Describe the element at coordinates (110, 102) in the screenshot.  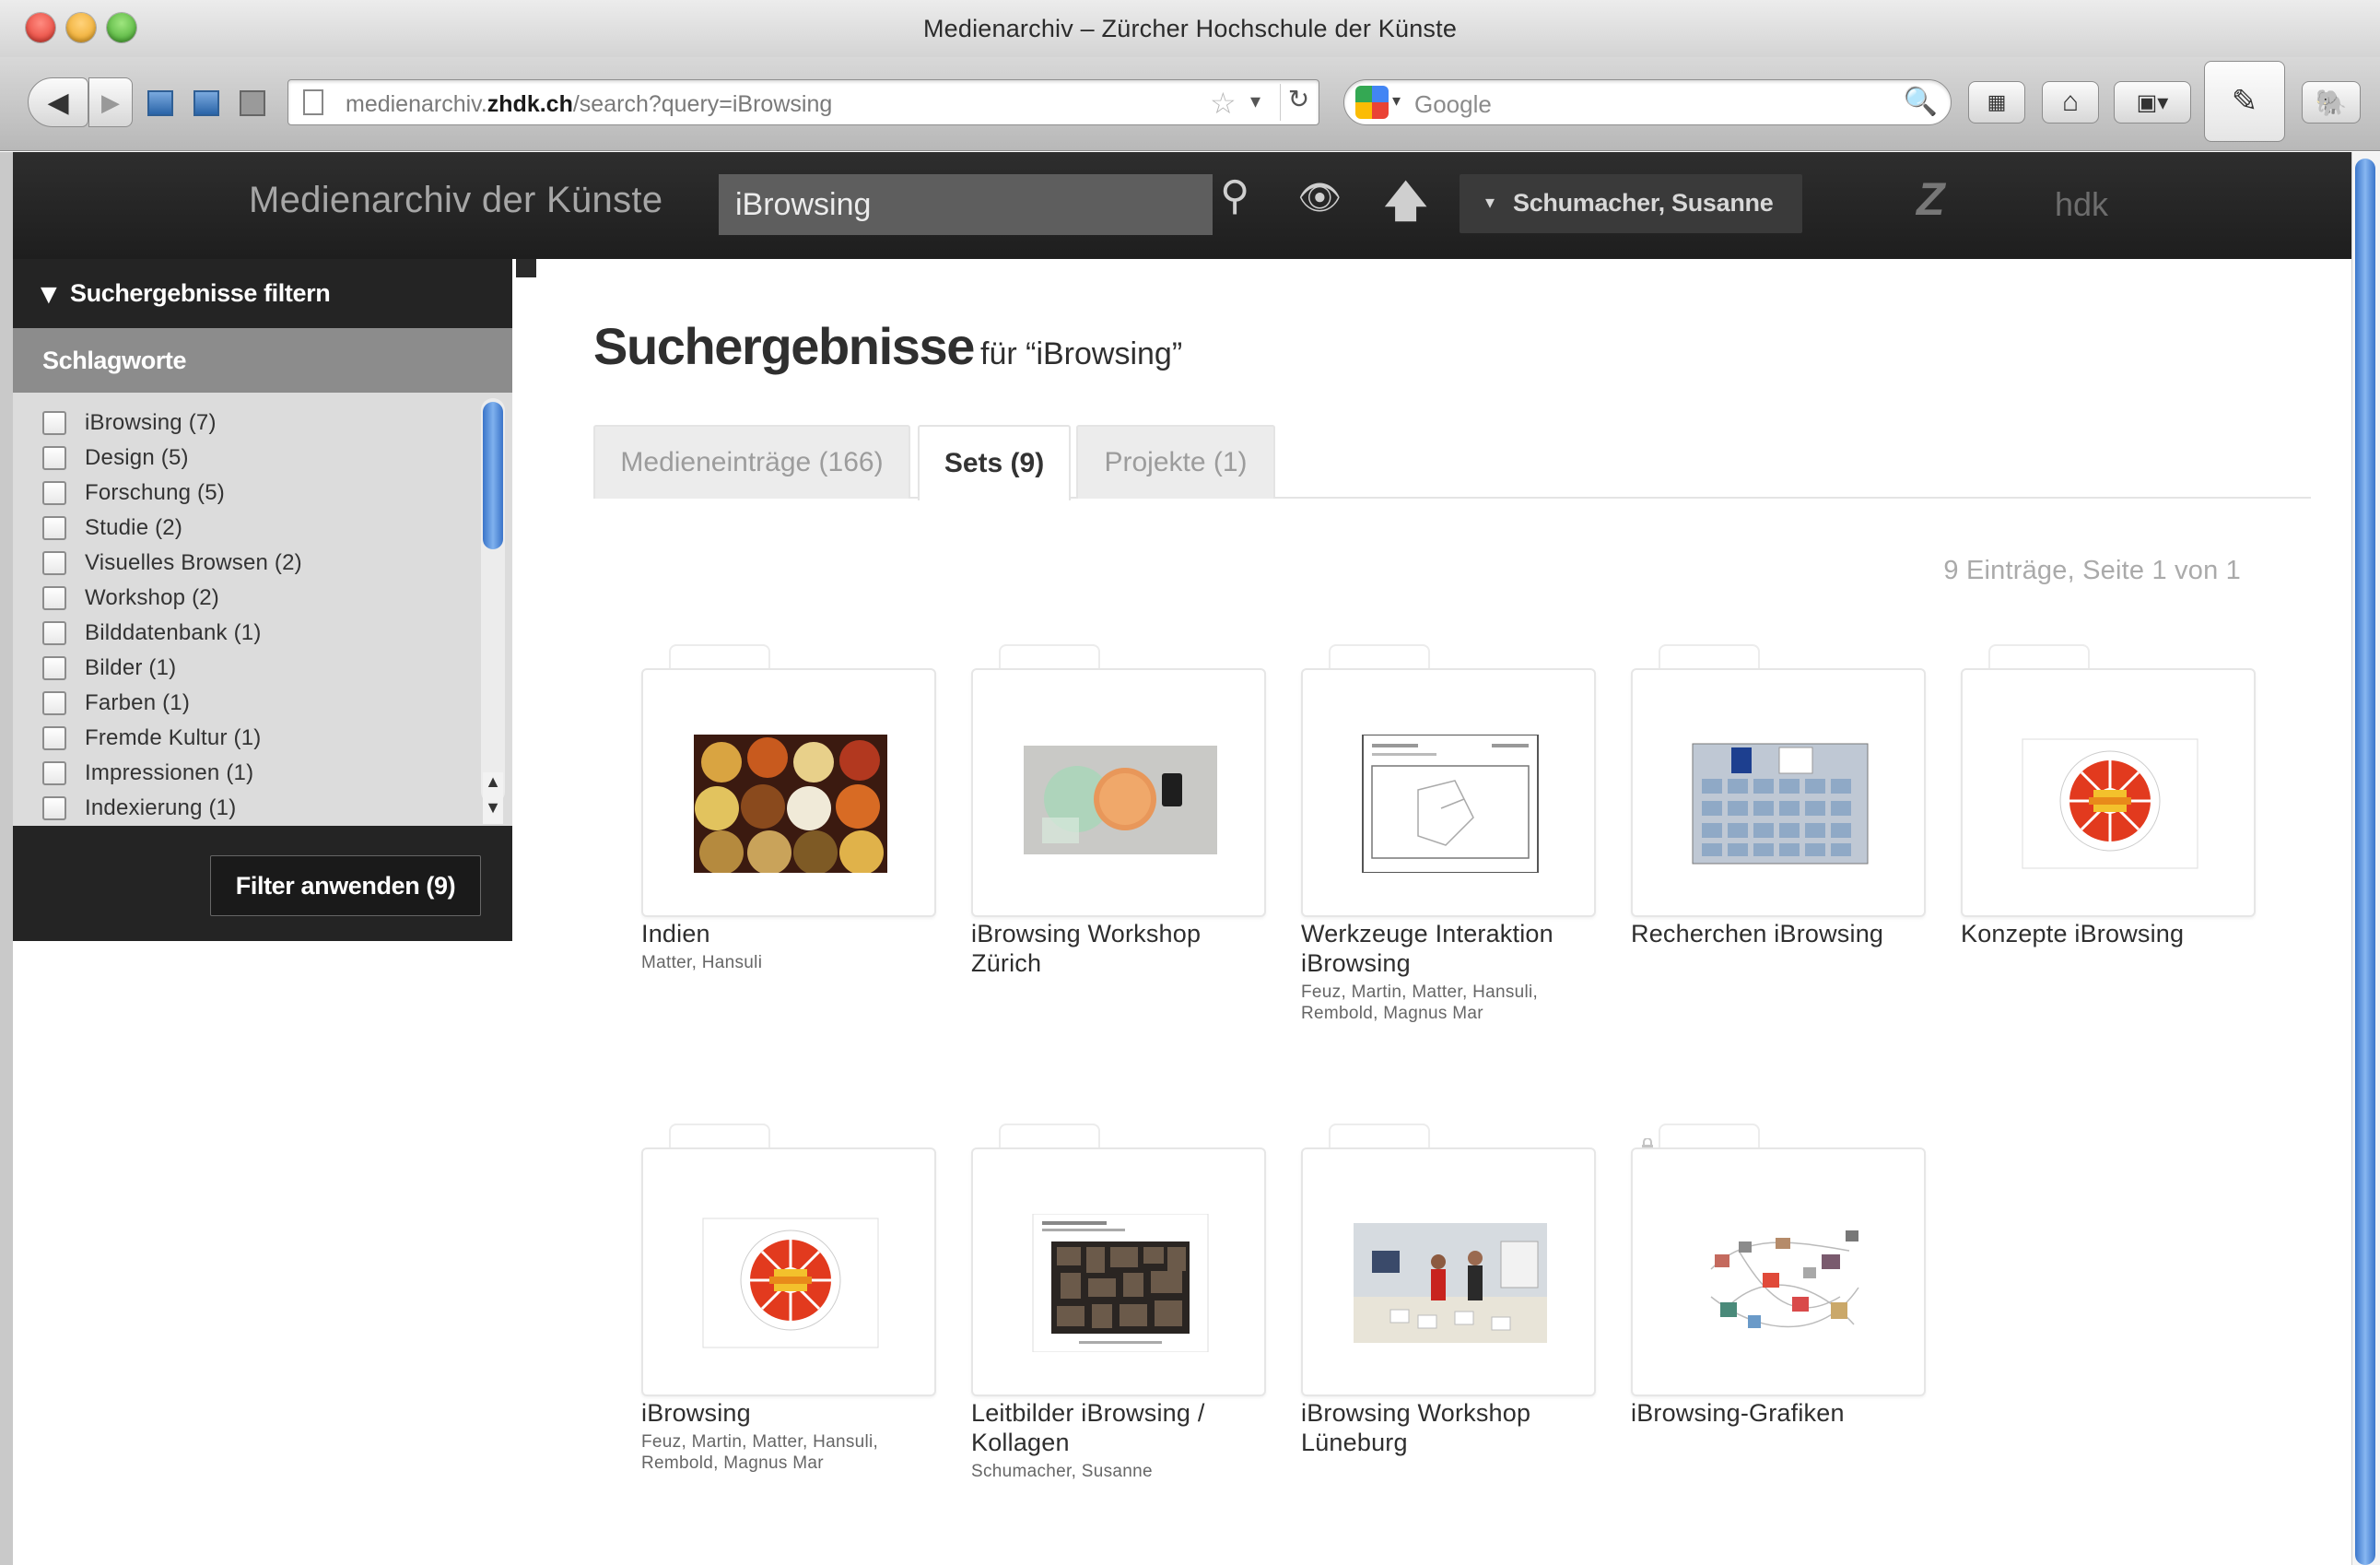
I see `forward-button: ▶` at that location.